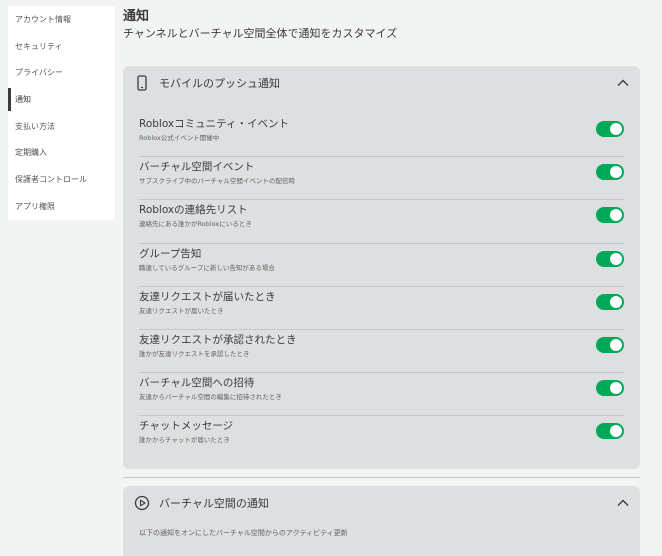 This screenshot has height=556, width=662. I want to click on notification-description: サブスクライブ中のバーチャル空間イベントの配信時, so click(217, 181).